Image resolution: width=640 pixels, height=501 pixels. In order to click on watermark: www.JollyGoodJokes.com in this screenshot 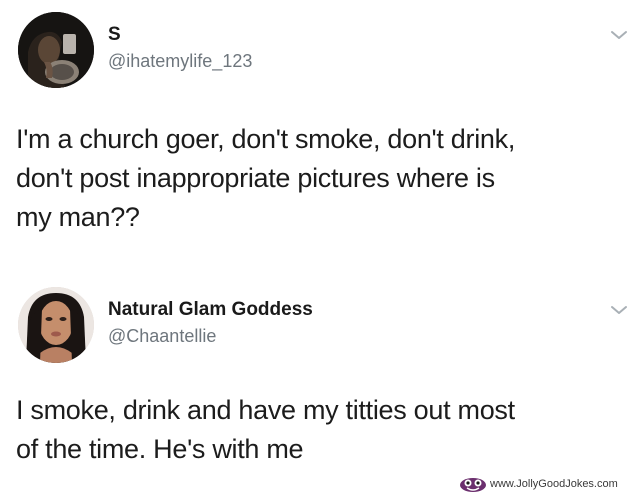, I will do `click(538, 484)`.